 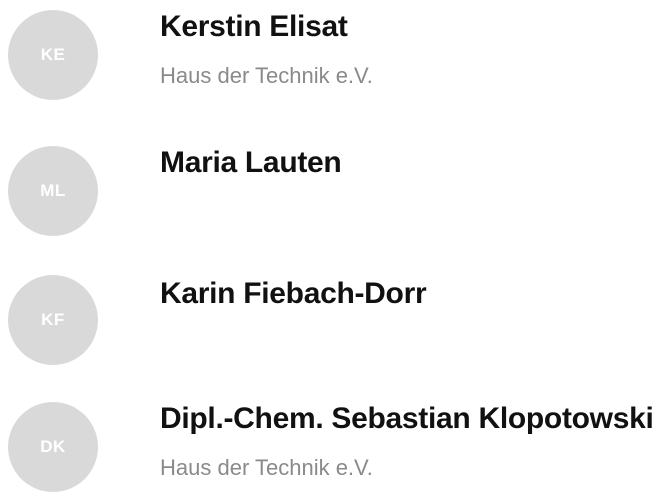 I want to click on person-name: Dipl.-Chem. Sebastian Klopotowski, so click(x=407, y=419).